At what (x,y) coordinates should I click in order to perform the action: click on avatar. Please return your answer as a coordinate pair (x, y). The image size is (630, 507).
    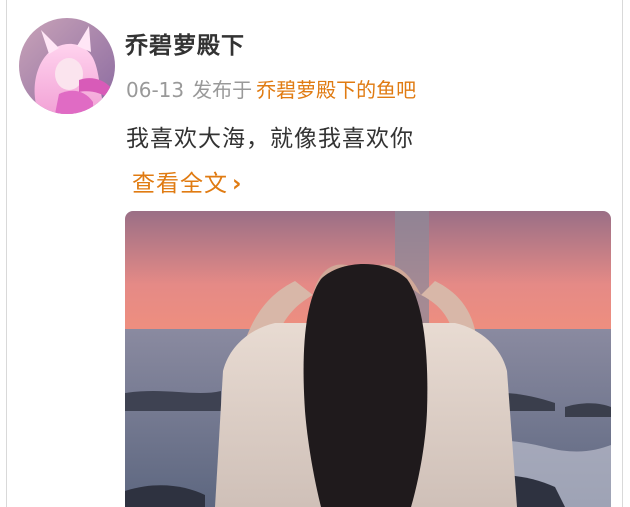
    Looking at the image, I should click on (67, 66).